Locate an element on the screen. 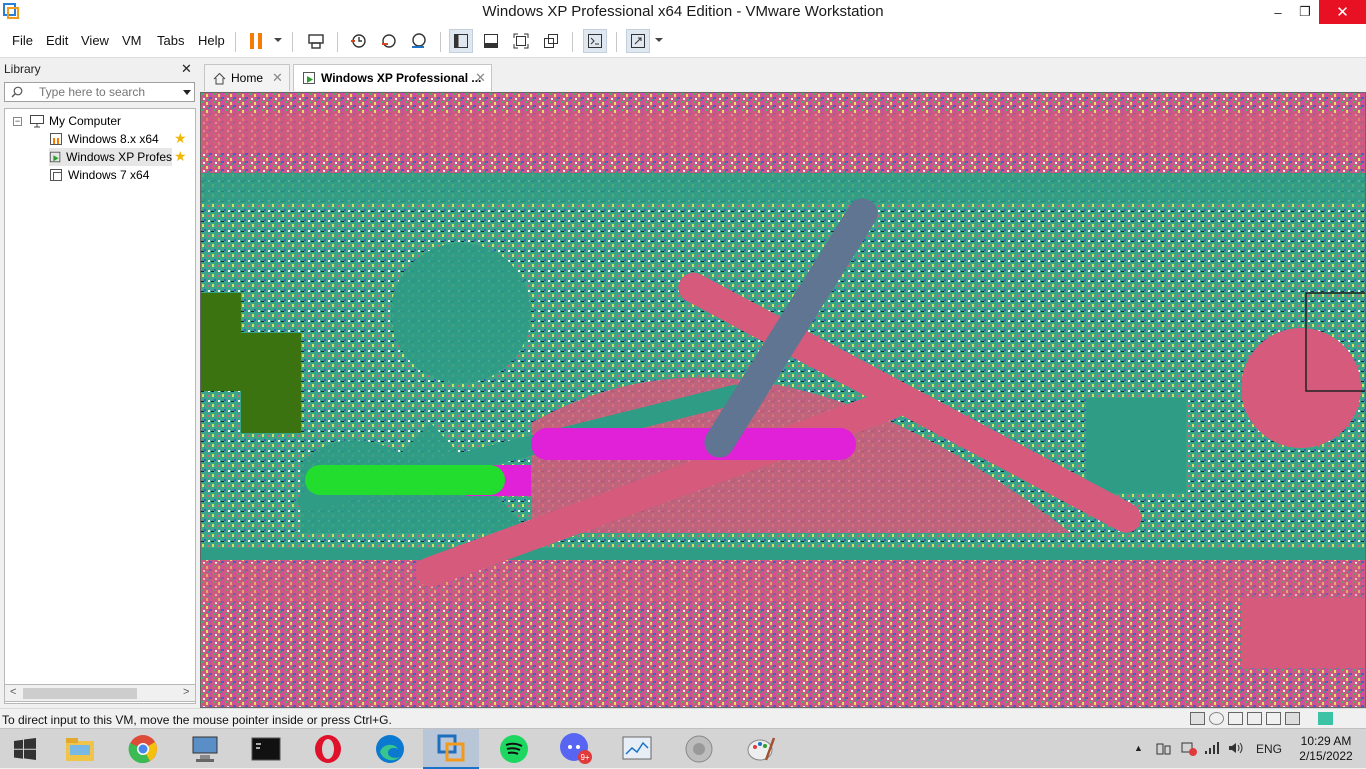 The width and height of the screenshot is (1366, 769). start-button is located at coordinates (25, 749).